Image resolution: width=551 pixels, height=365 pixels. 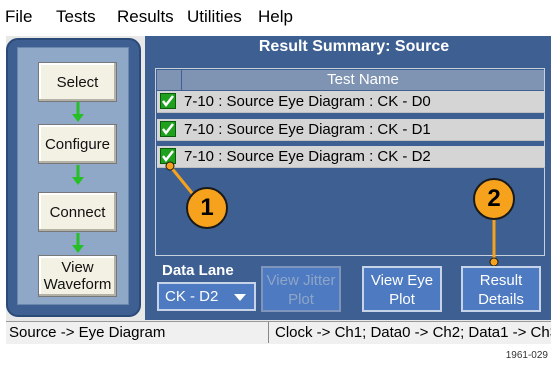 I want to click on data-lane-value: CK - D2, so click(x=192, y=296).